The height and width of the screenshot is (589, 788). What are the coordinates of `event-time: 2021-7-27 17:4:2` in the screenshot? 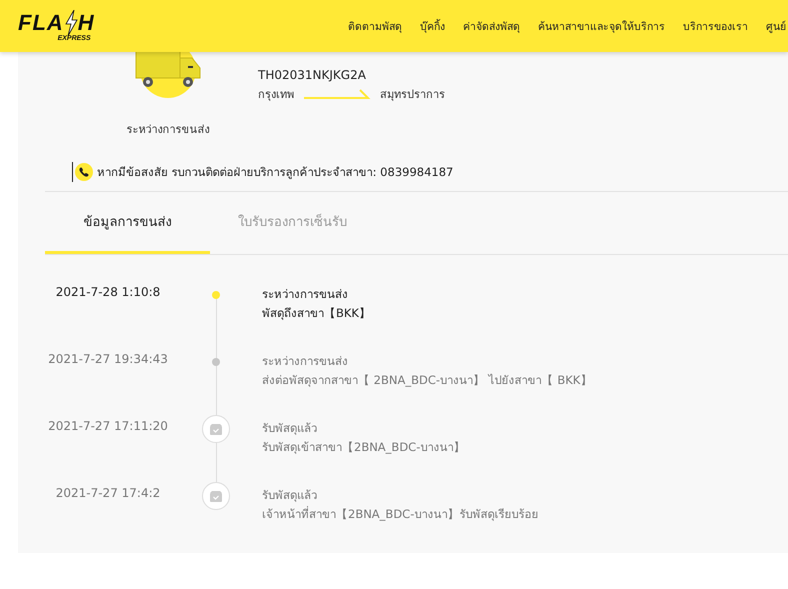 It's located at (108, 493).